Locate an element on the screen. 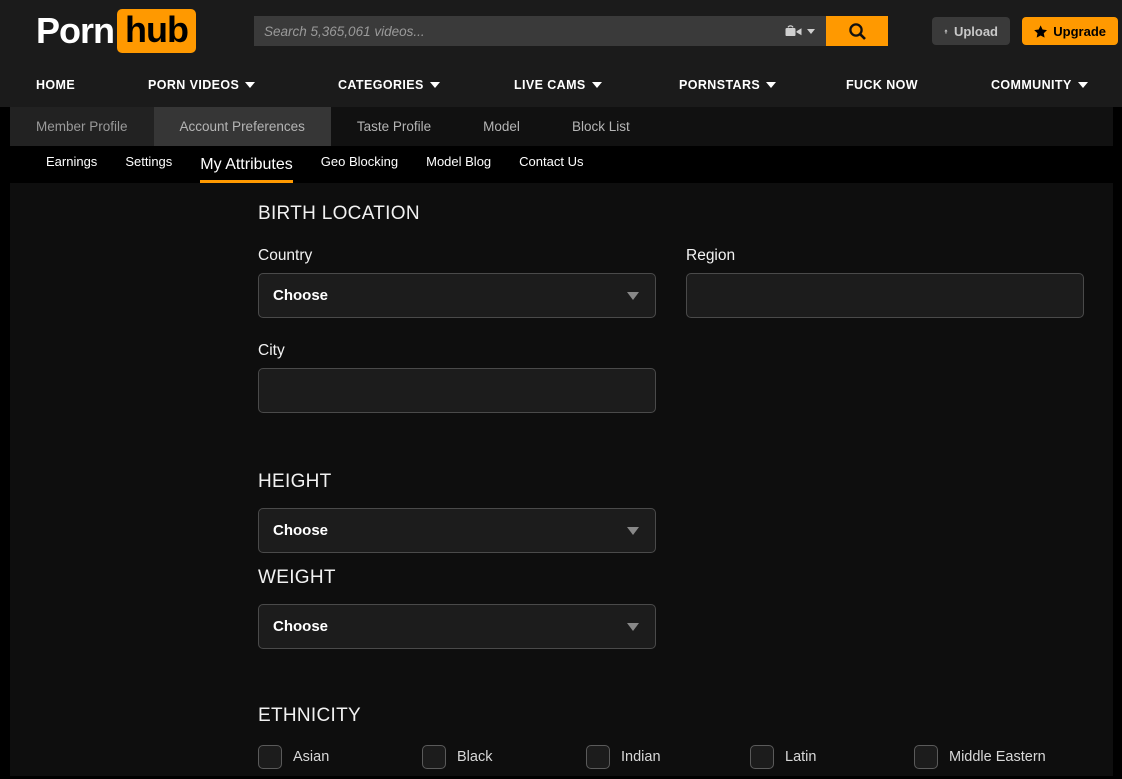  tab-account-preferences: Account Preferences is located at coordinates (242, 126).